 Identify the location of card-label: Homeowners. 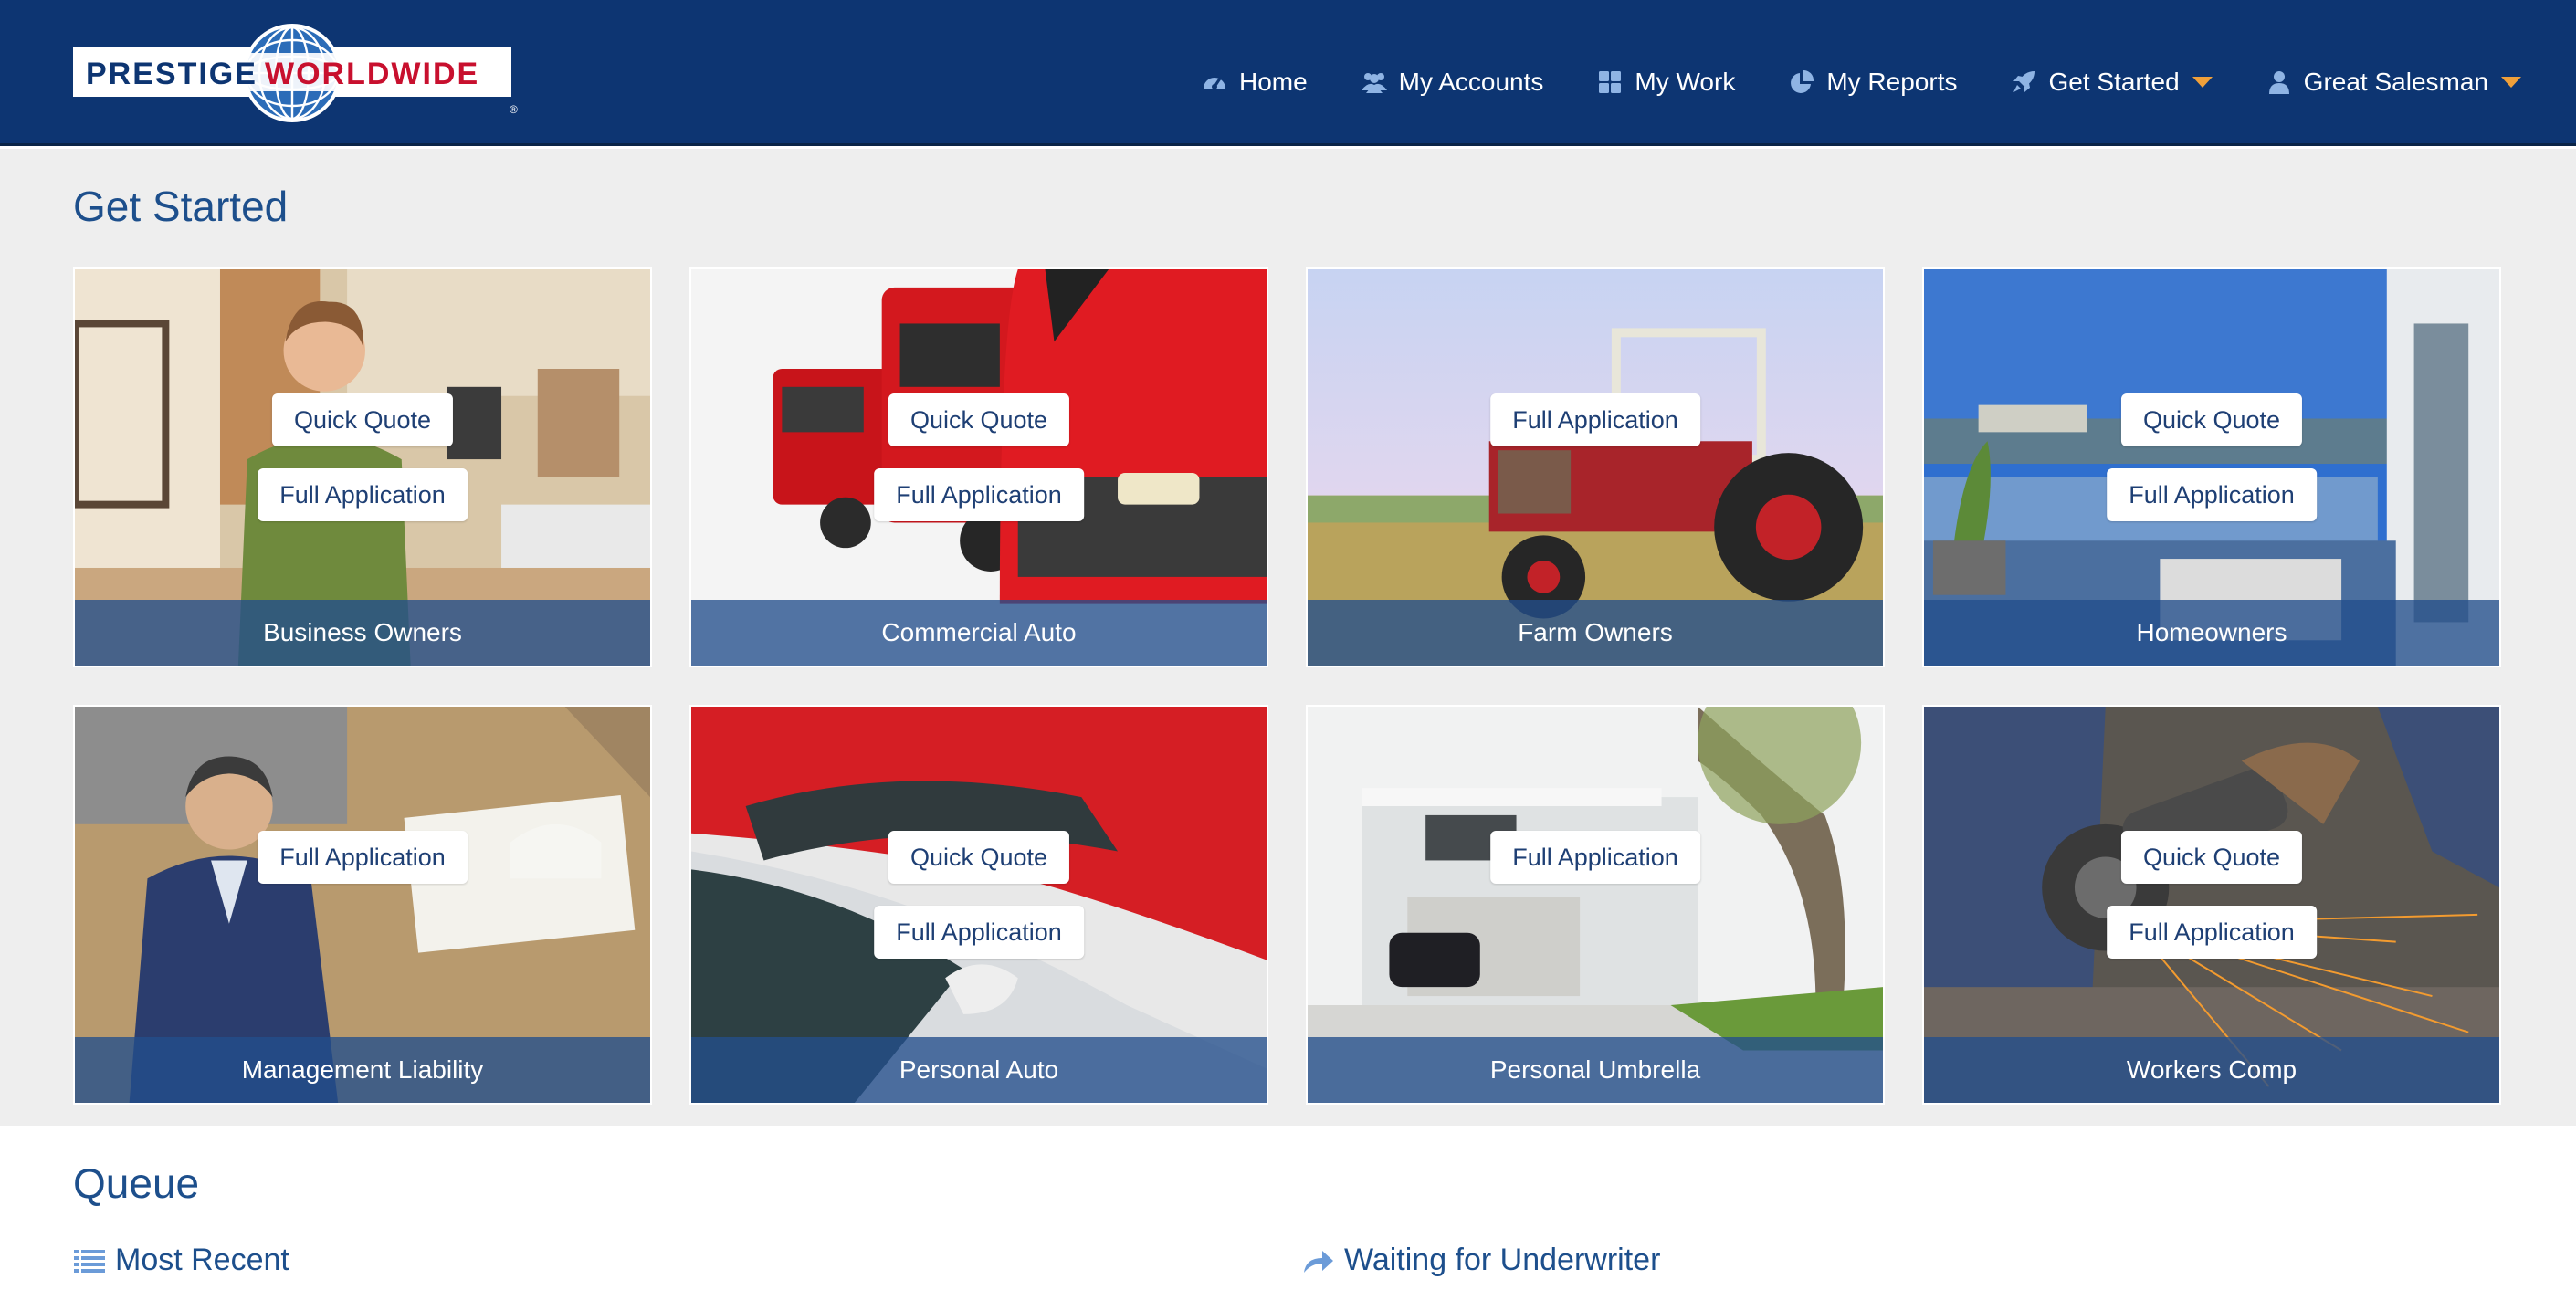
(2211, 633).